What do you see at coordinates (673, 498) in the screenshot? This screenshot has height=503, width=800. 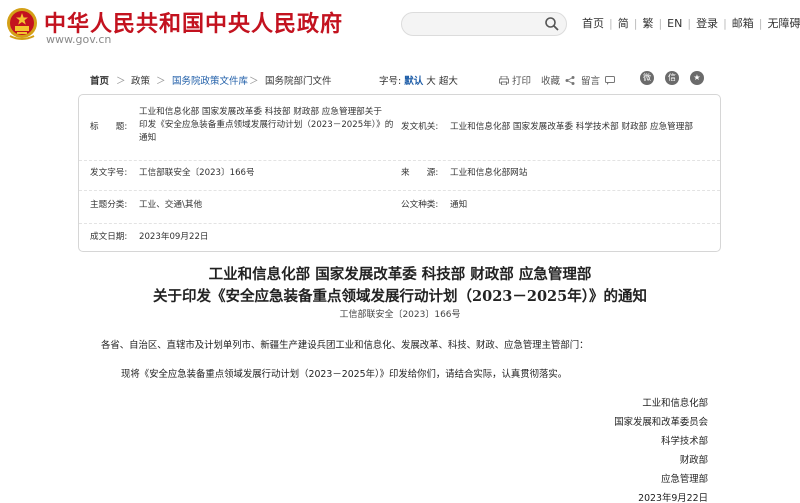 I see `sign-date: 2023年9月22日` at bounding box center [673, 498].